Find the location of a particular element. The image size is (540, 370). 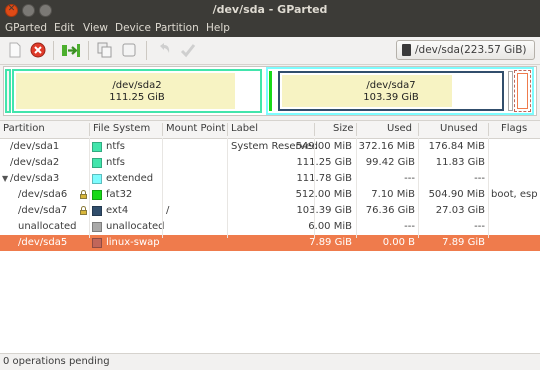

partition-name: /dev/sda6 is located at coordinates (43, 194).